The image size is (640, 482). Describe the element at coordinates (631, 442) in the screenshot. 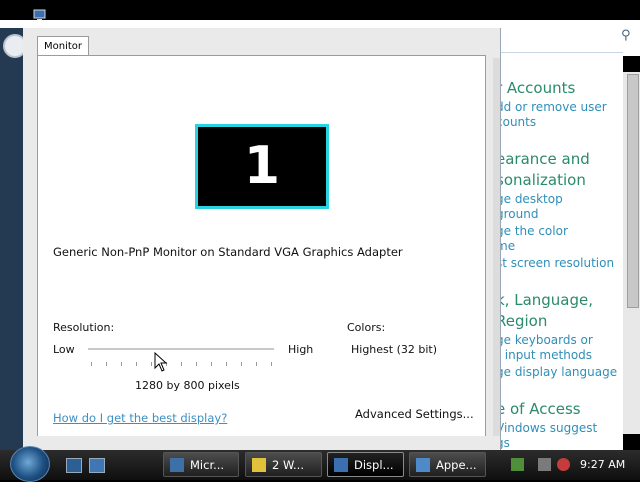

I see `scroll-down-region` at that location.